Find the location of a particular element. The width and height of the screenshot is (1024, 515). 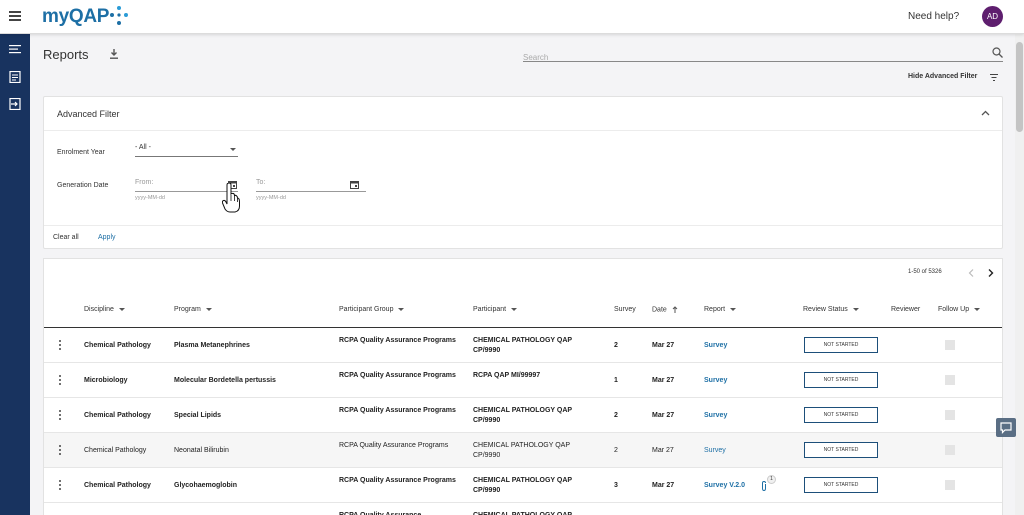

column-header-follow-up: Follow Up is located at coordinates (959, 309).